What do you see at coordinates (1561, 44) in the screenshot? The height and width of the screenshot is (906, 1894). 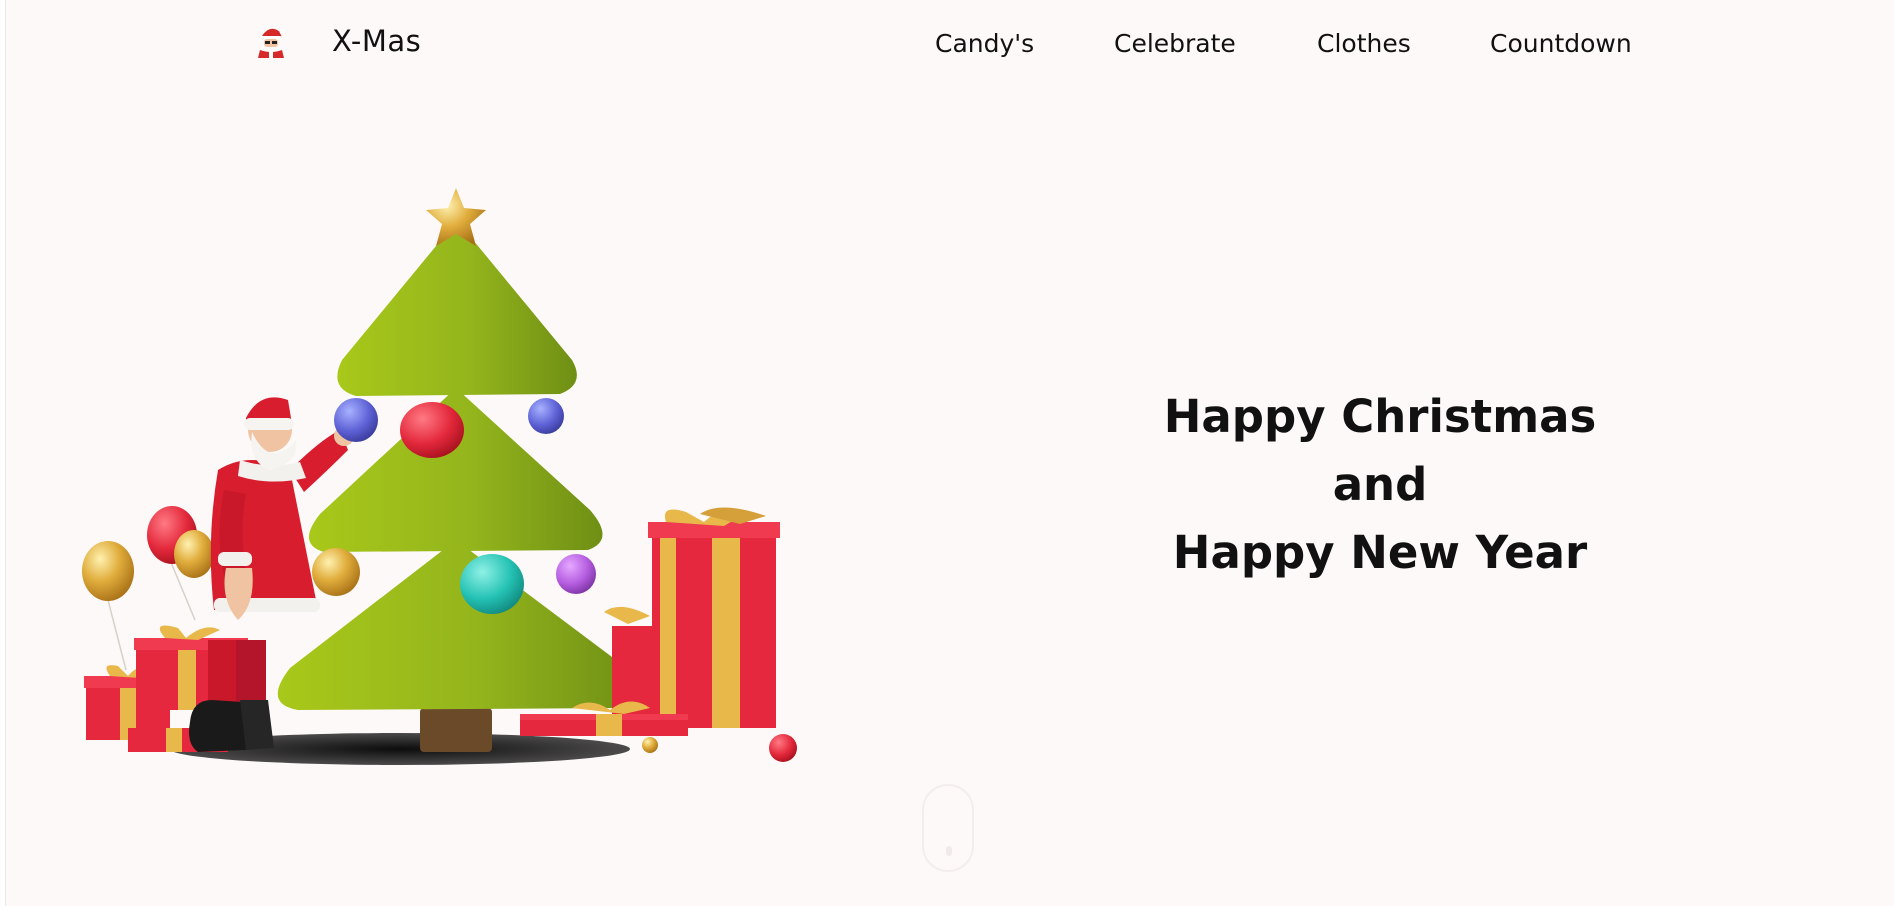 I see `nav-link-countdown: Countdown` at bounding box center [1561, 44].